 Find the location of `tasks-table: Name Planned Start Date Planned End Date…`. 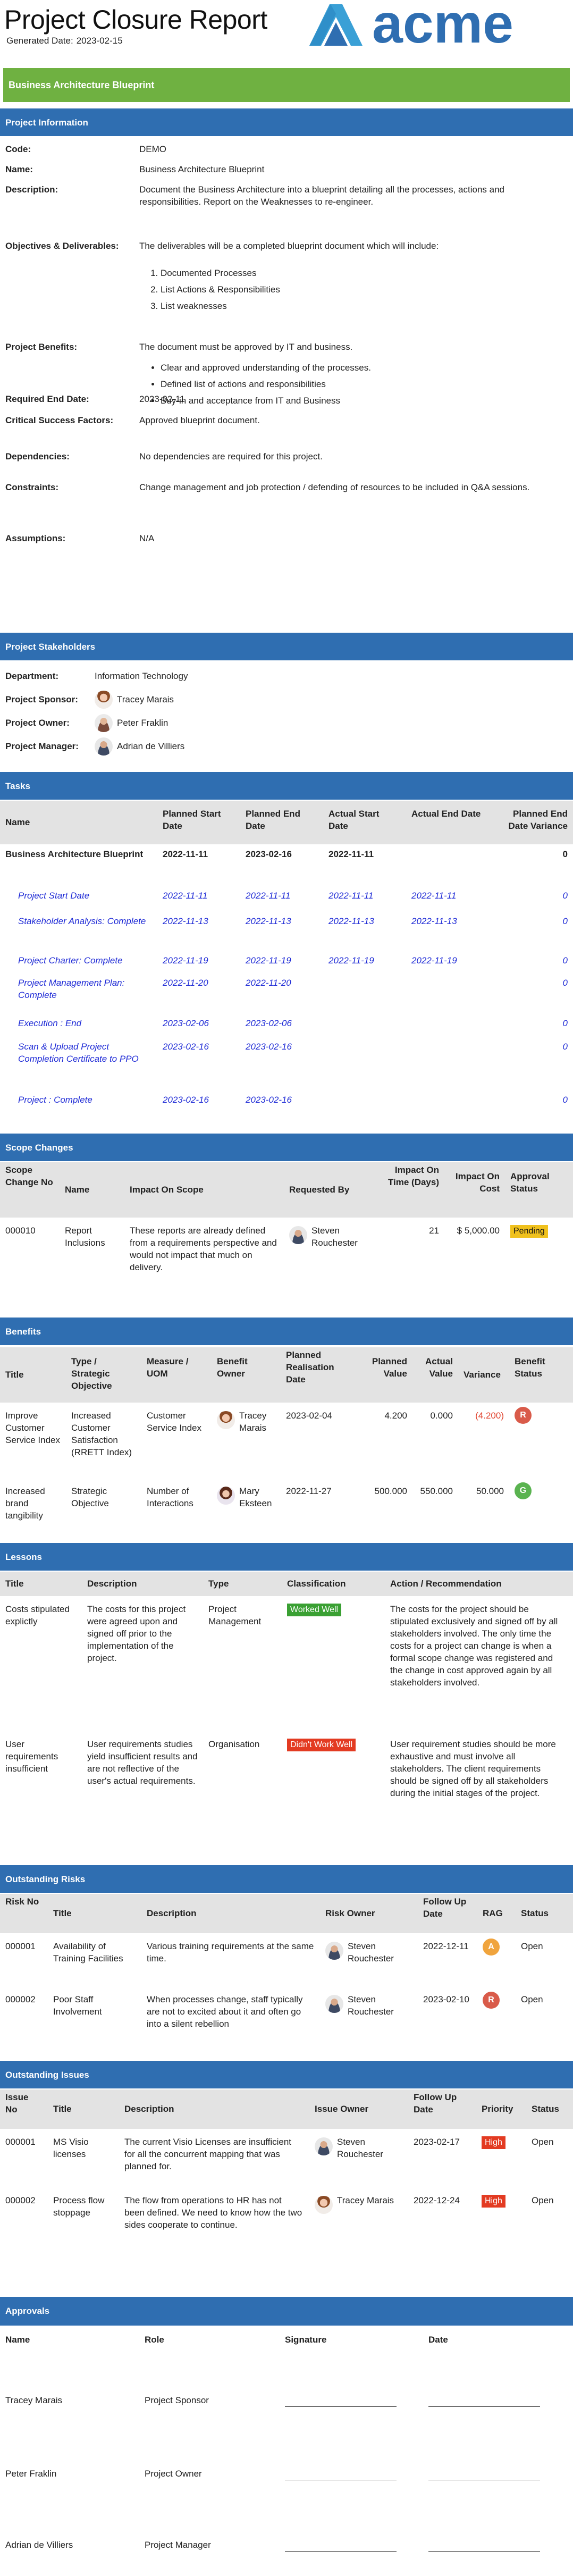

tasks-table: Name Planned Start Date Planned End Date… is located at coordinates (286, 960).